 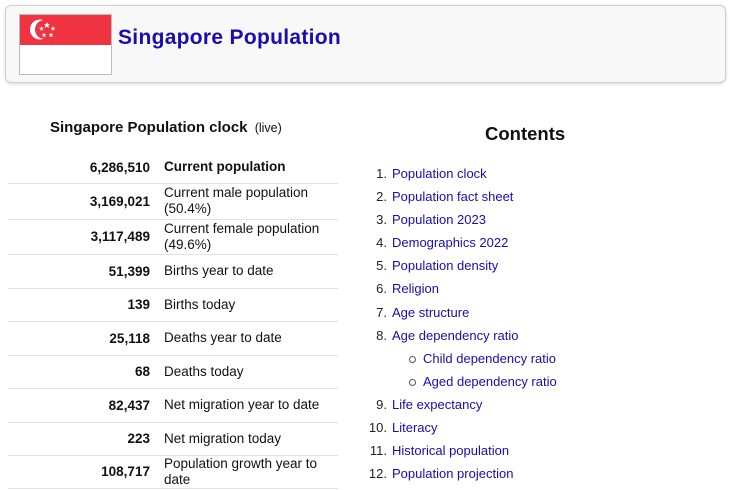 I want to click on table-row: 6,286,510 Current population, so click(x=173, y=168).